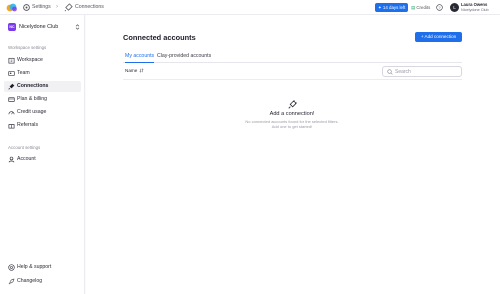 This screenshot has height=294, width=500. I want to click on credits-button: ▤ Credits, so click(420, 7).